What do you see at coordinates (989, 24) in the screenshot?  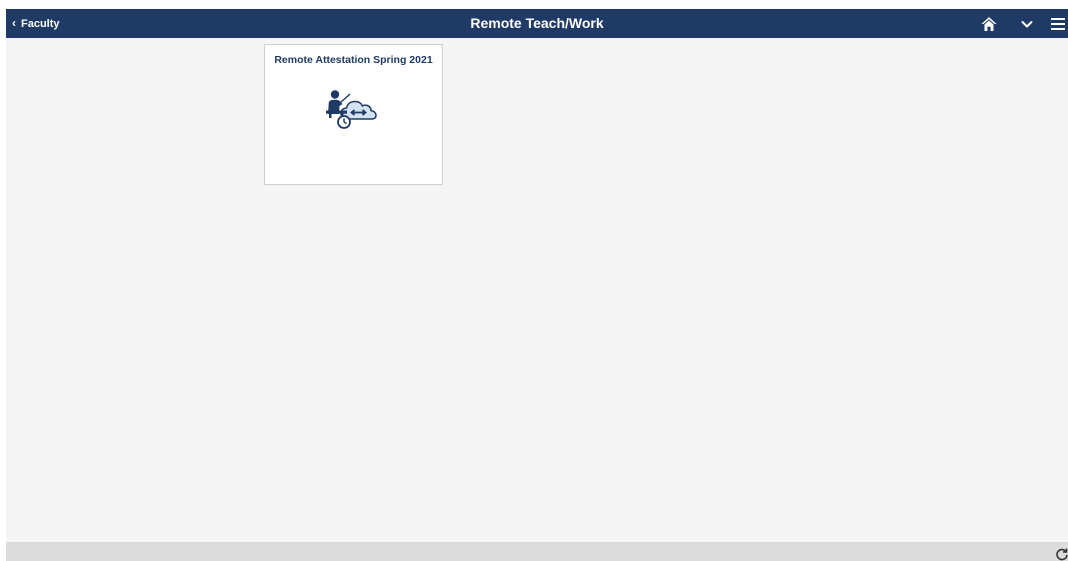 I see `home-icon` at bounding box center [989, 24].